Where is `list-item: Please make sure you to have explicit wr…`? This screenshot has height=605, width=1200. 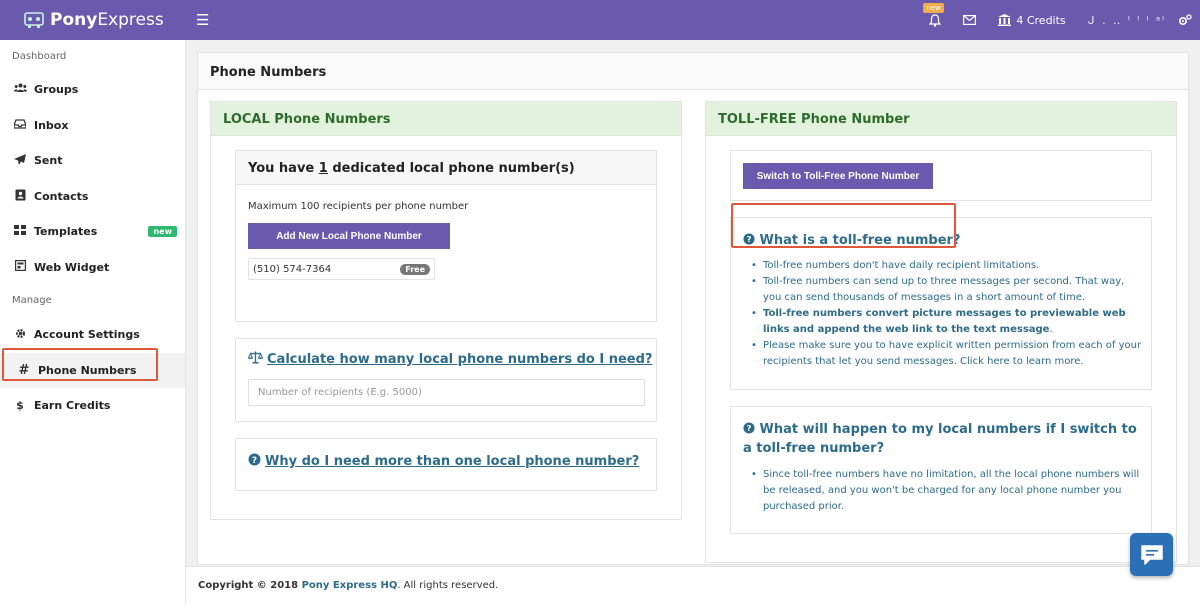 list-item: Please make sure you to have explicit wr… is located at coordinates (937, 354).